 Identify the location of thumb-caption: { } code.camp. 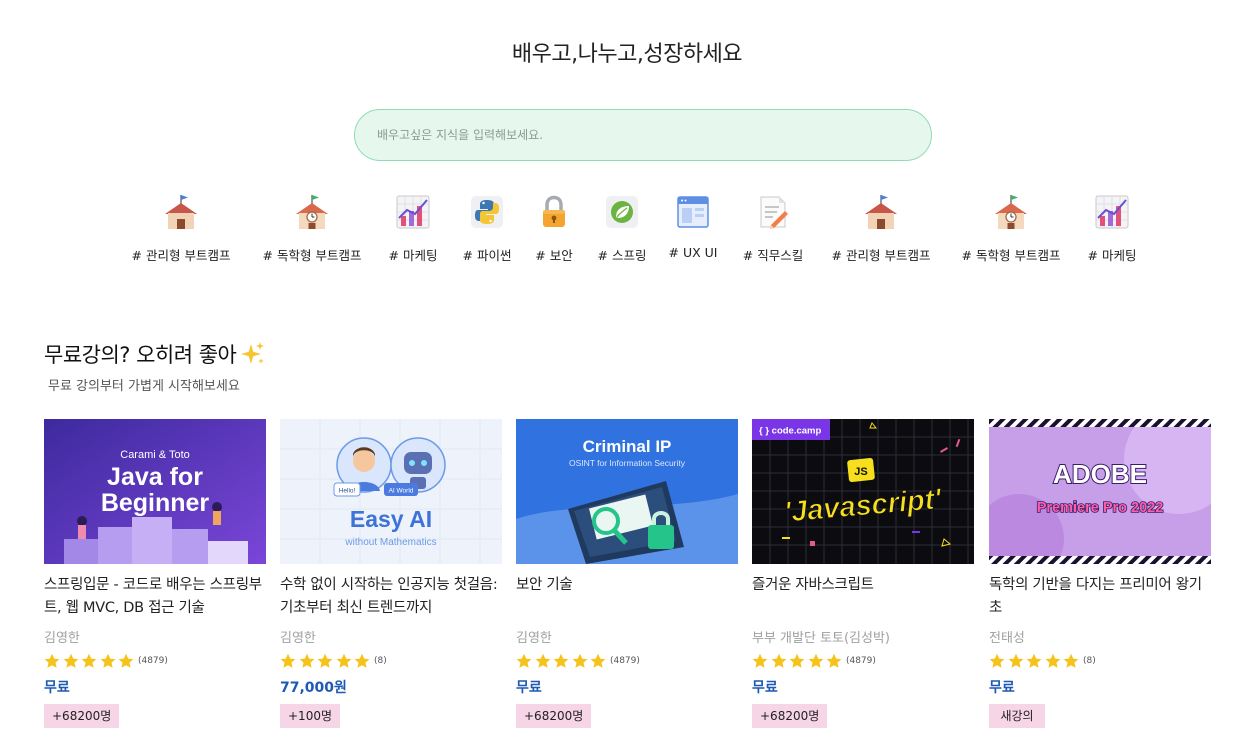
(790, 431).